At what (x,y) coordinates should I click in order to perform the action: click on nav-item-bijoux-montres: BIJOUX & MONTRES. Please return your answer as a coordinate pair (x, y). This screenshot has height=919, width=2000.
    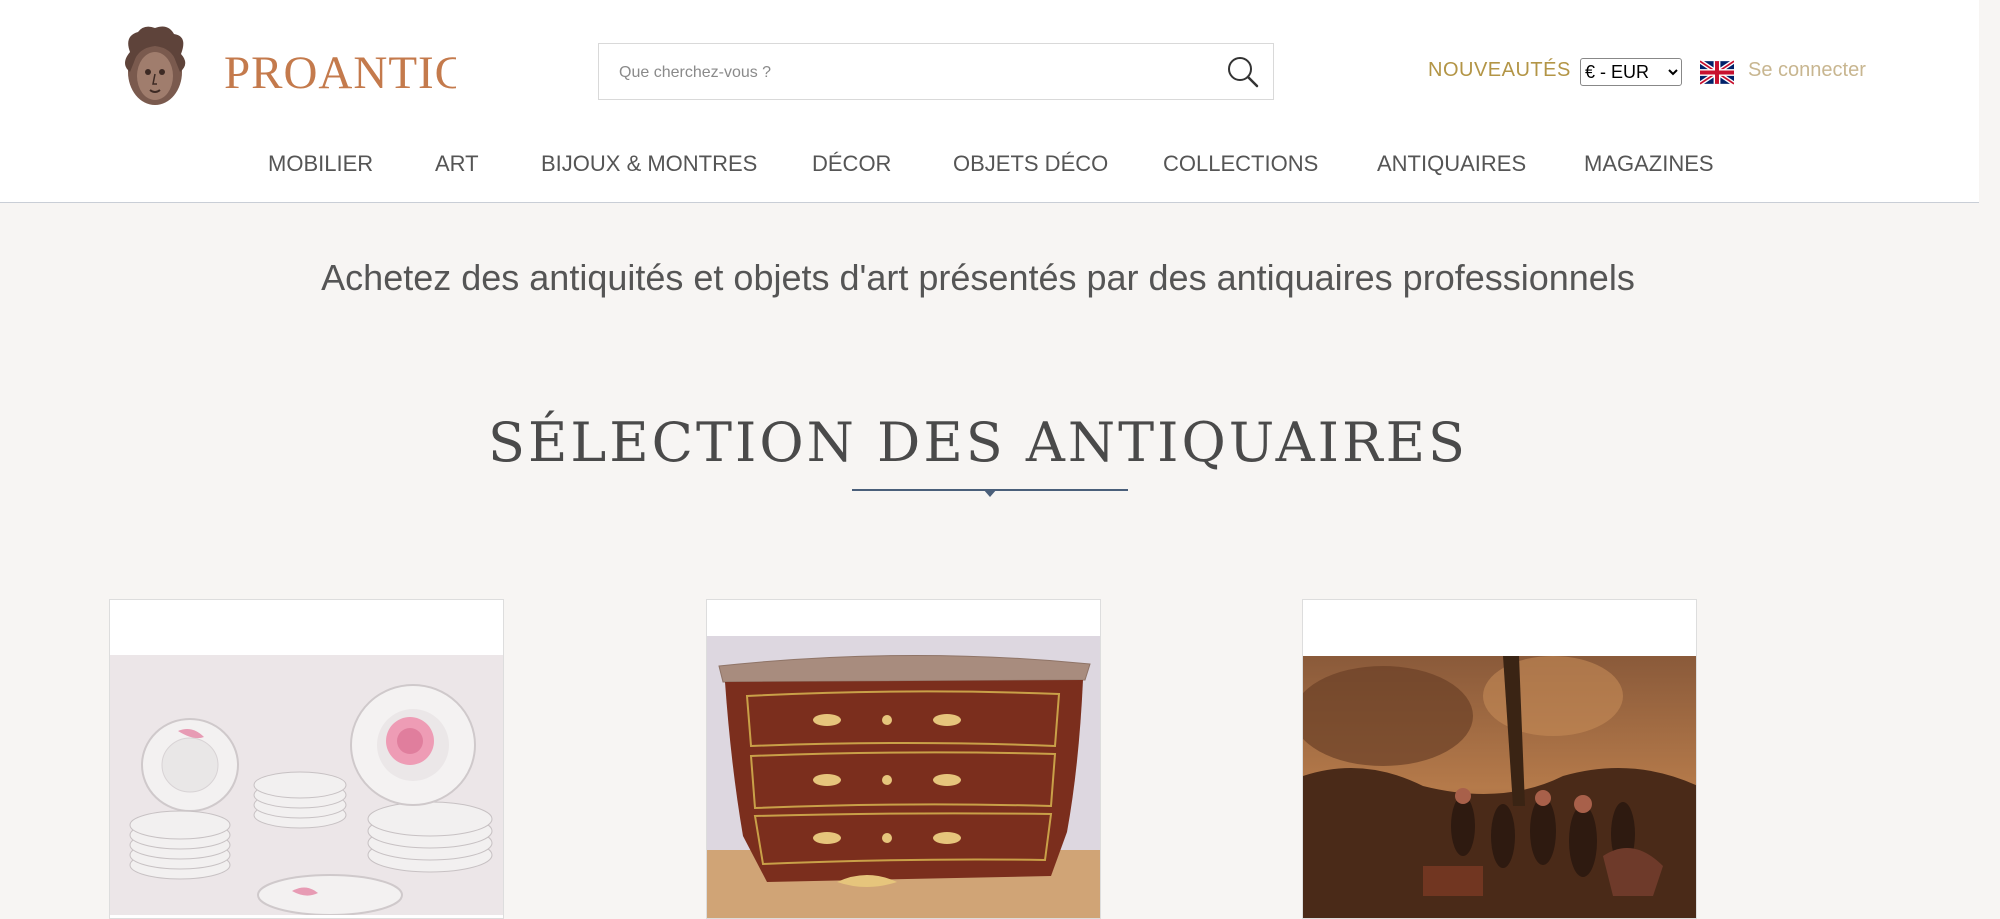
    Looking at the image, I should click on (649, 164).